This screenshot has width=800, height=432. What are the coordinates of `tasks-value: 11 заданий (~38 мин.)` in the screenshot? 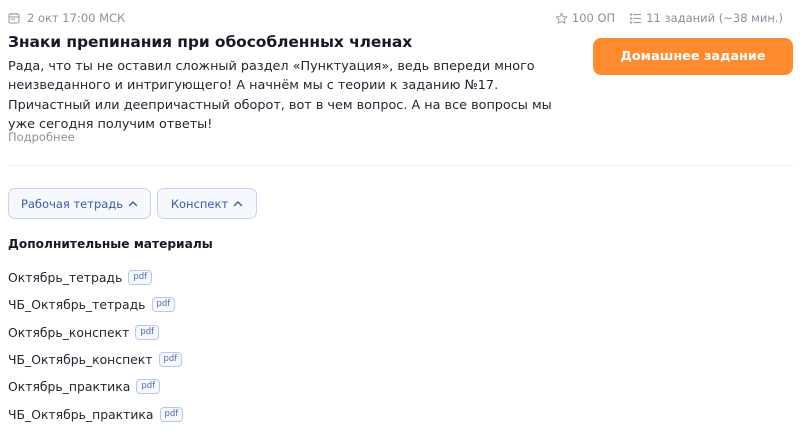 It's located at (714, 18).